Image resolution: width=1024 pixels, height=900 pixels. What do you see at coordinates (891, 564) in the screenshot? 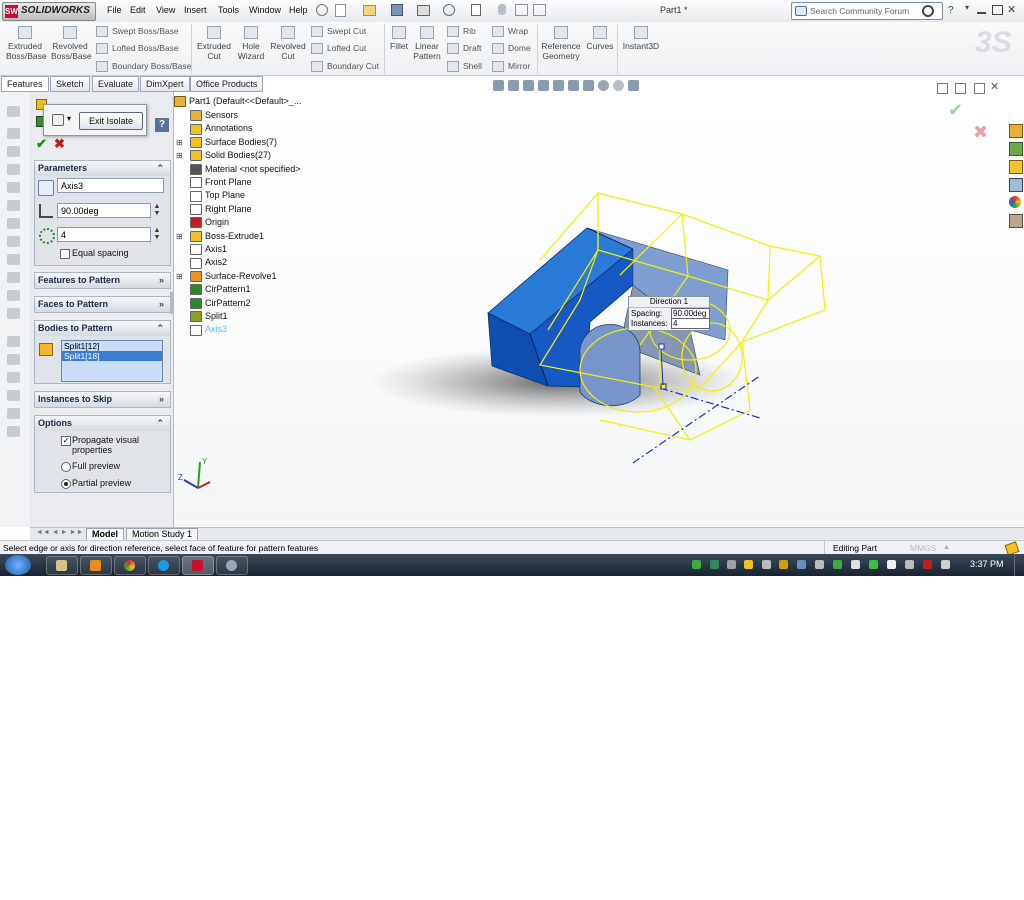
I see `flag-icon` at bounding box center [891, 564].